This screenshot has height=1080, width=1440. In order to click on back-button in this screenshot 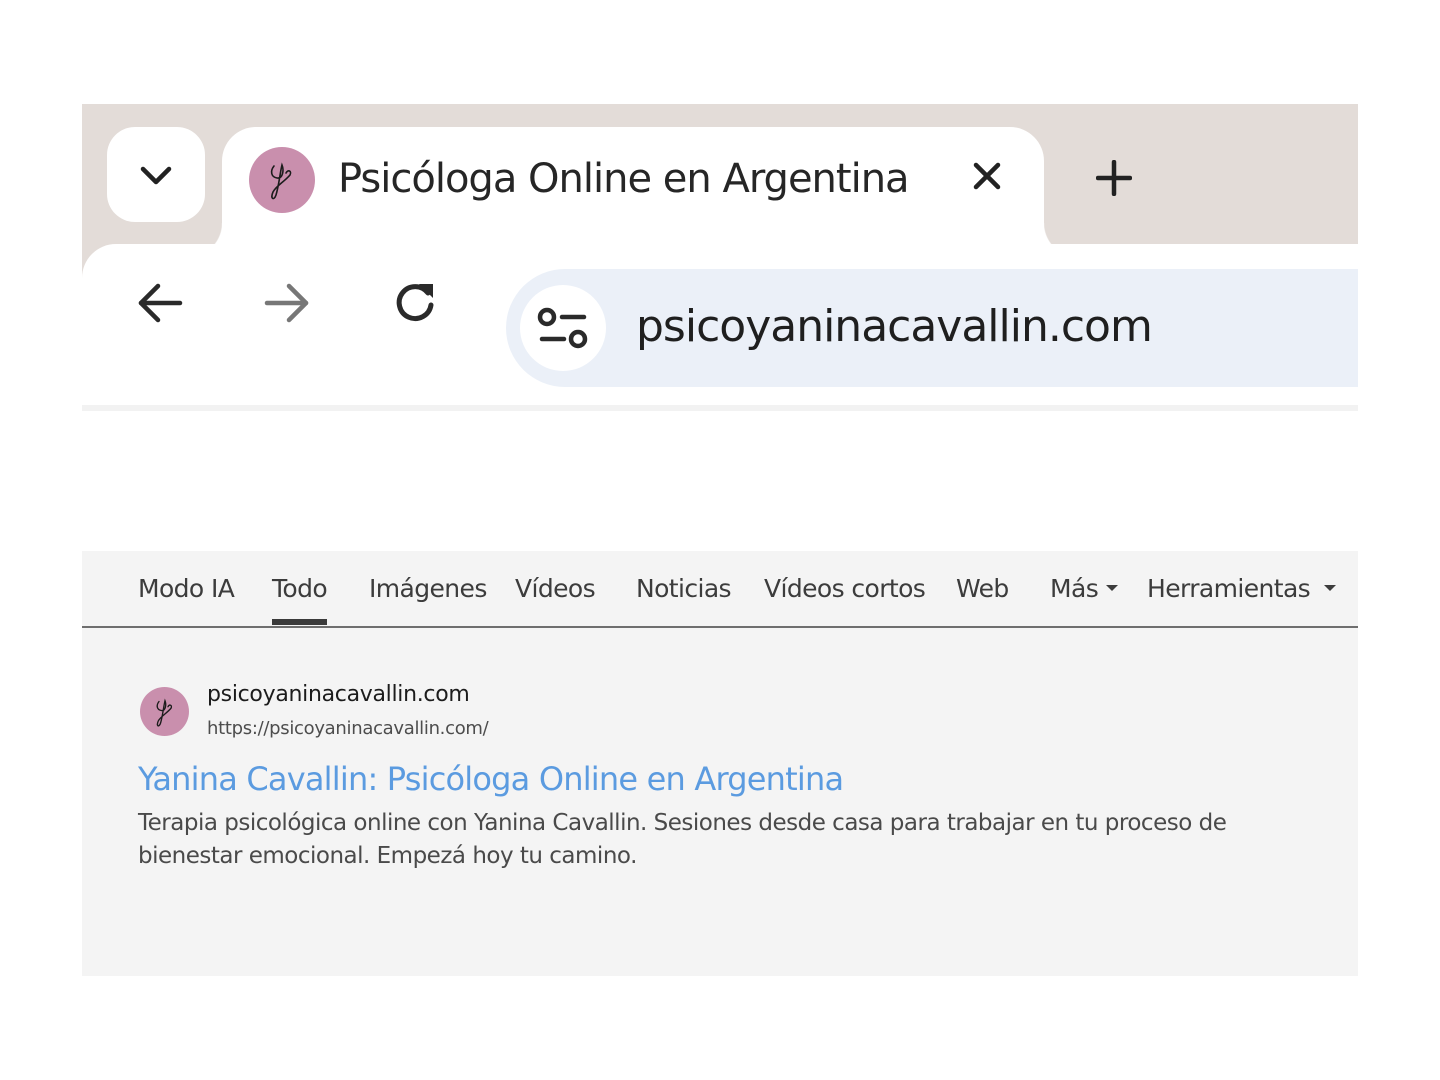, I will do `click(160, 303)`.